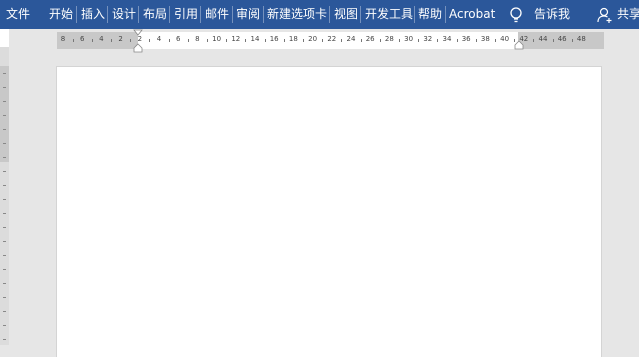 This screenshot has height=357, width=639. I want to click on ruler-number: 22, so click(332, 39).